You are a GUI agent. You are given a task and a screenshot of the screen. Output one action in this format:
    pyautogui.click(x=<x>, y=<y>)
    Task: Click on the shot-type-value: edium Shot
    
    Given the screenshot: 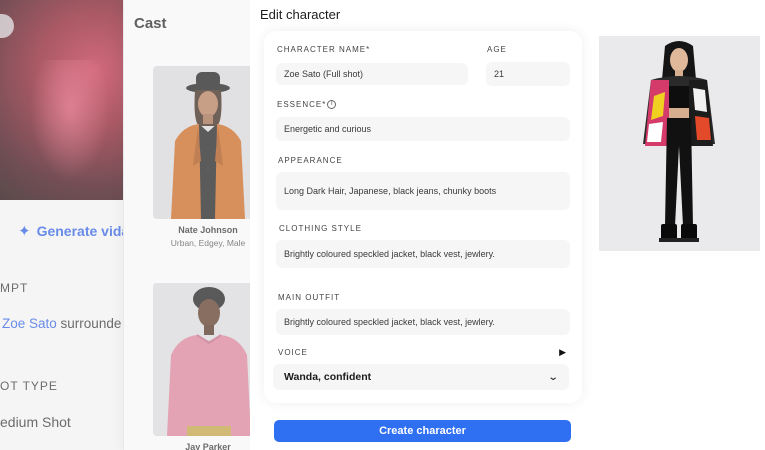 What is the action you would take?
    pyautogui.click(x=35, y=422)
    